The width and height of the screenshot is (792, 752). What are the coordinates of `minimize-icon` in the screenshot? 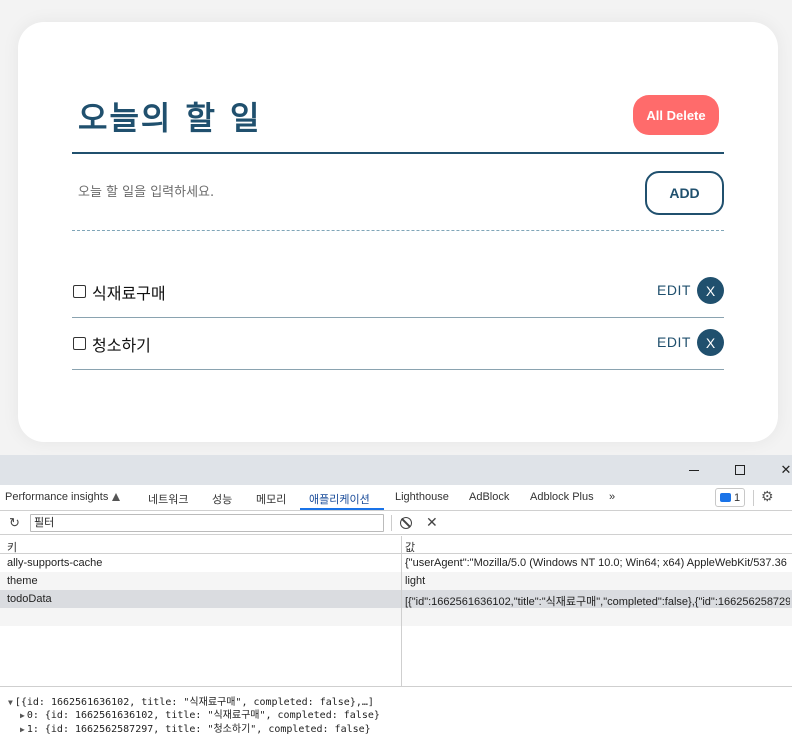 It's located at (694, 470).